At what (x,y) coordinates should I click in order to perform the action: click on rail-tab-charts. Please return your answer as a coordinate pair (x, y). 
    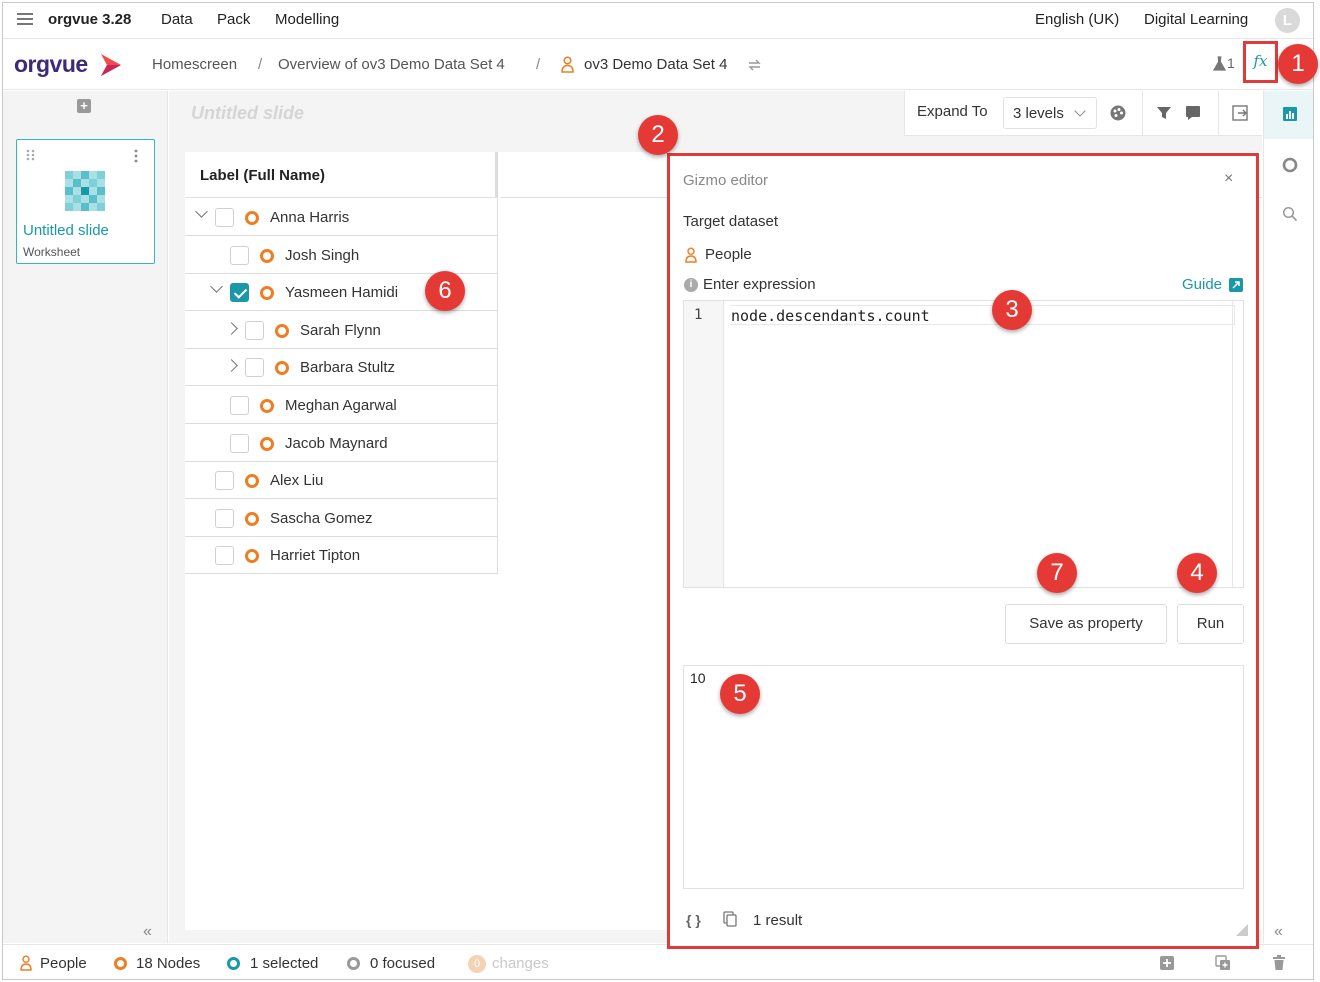
    Looking at the image, I should click on (1288, 115).